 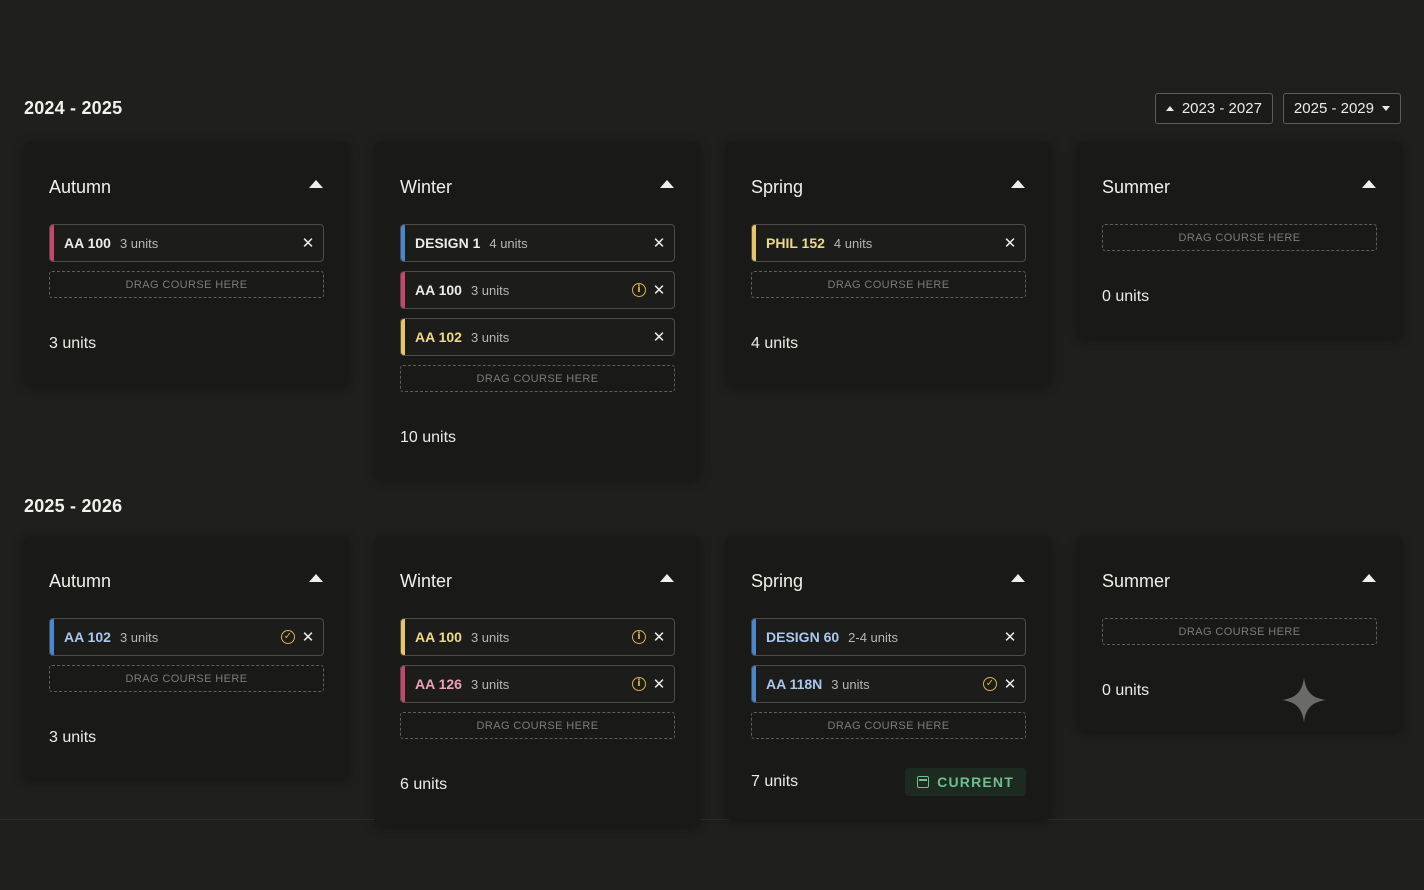 I want to click on badge-label: CURRENT, so click(x=975, y=782).